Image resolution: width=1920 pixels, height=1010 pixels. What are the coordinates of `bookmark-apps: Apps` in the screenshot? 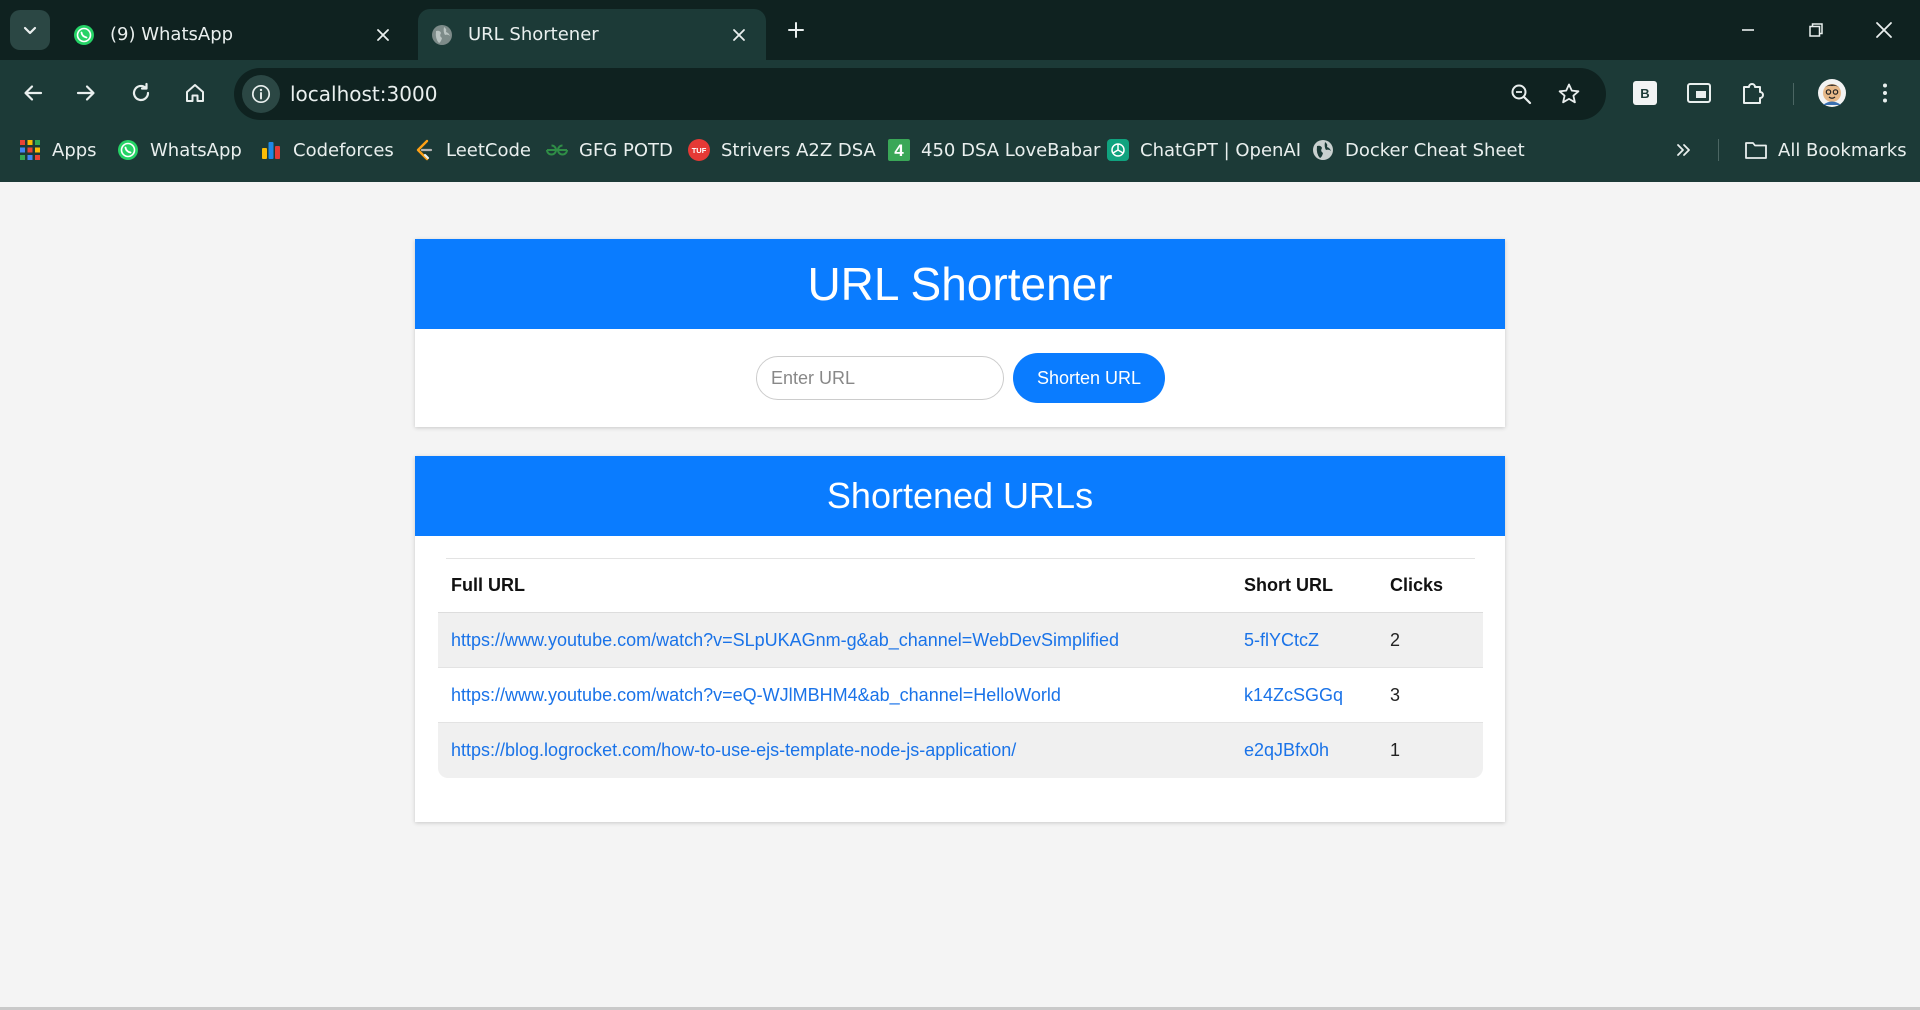 It's located at (57, 150).